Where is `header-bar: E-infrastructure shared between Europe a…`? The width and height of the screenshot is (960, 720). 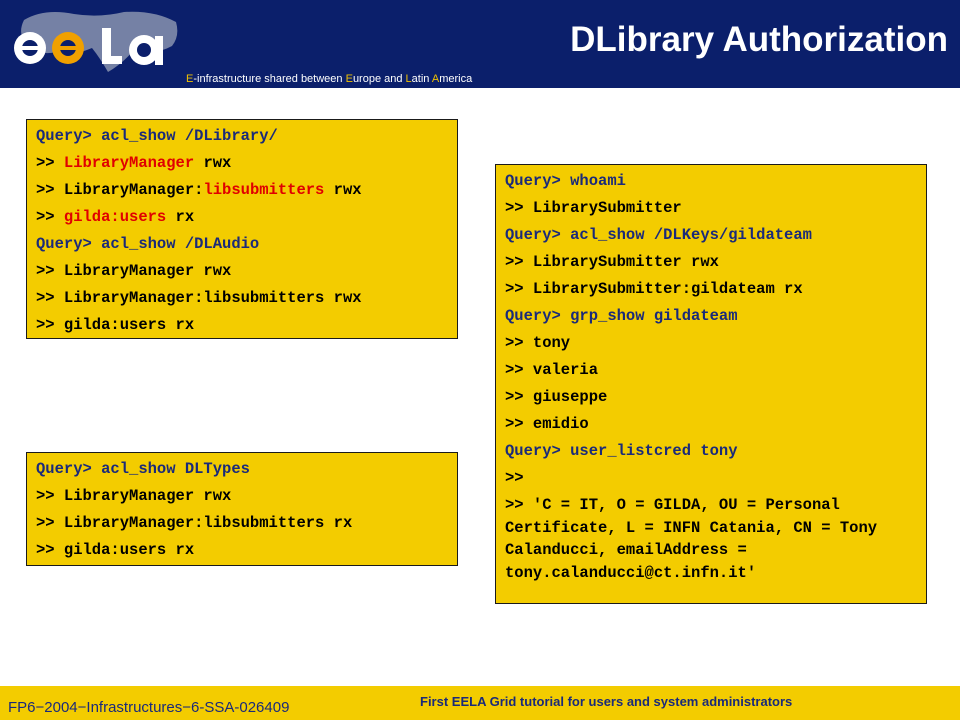 header-bar: E-infrastructure shared between Europe a… is located at coordinates (480, 44).